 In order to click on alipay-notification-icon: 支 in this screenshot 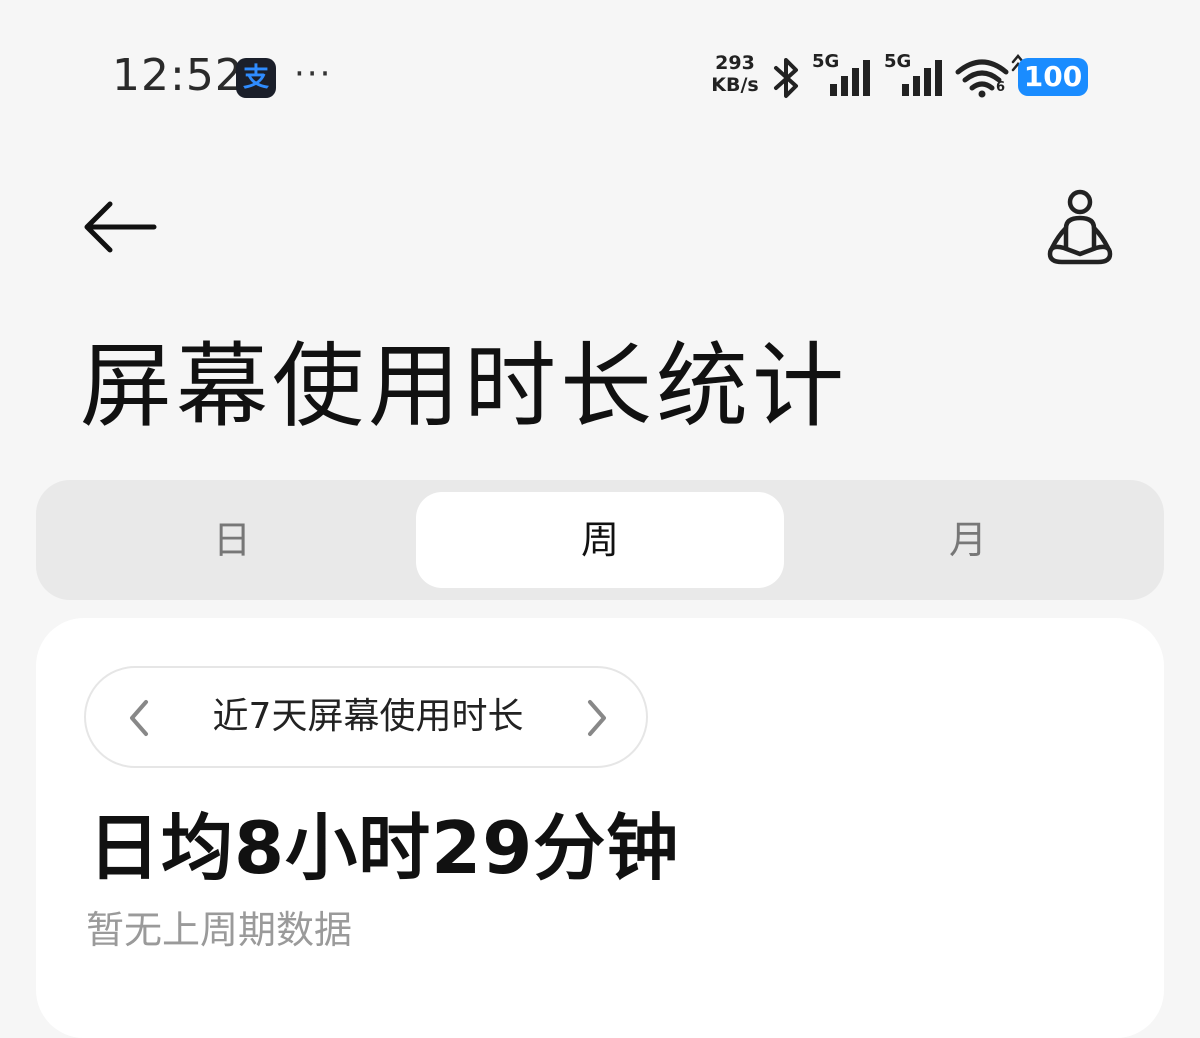, I will do `click(256, 78)`.